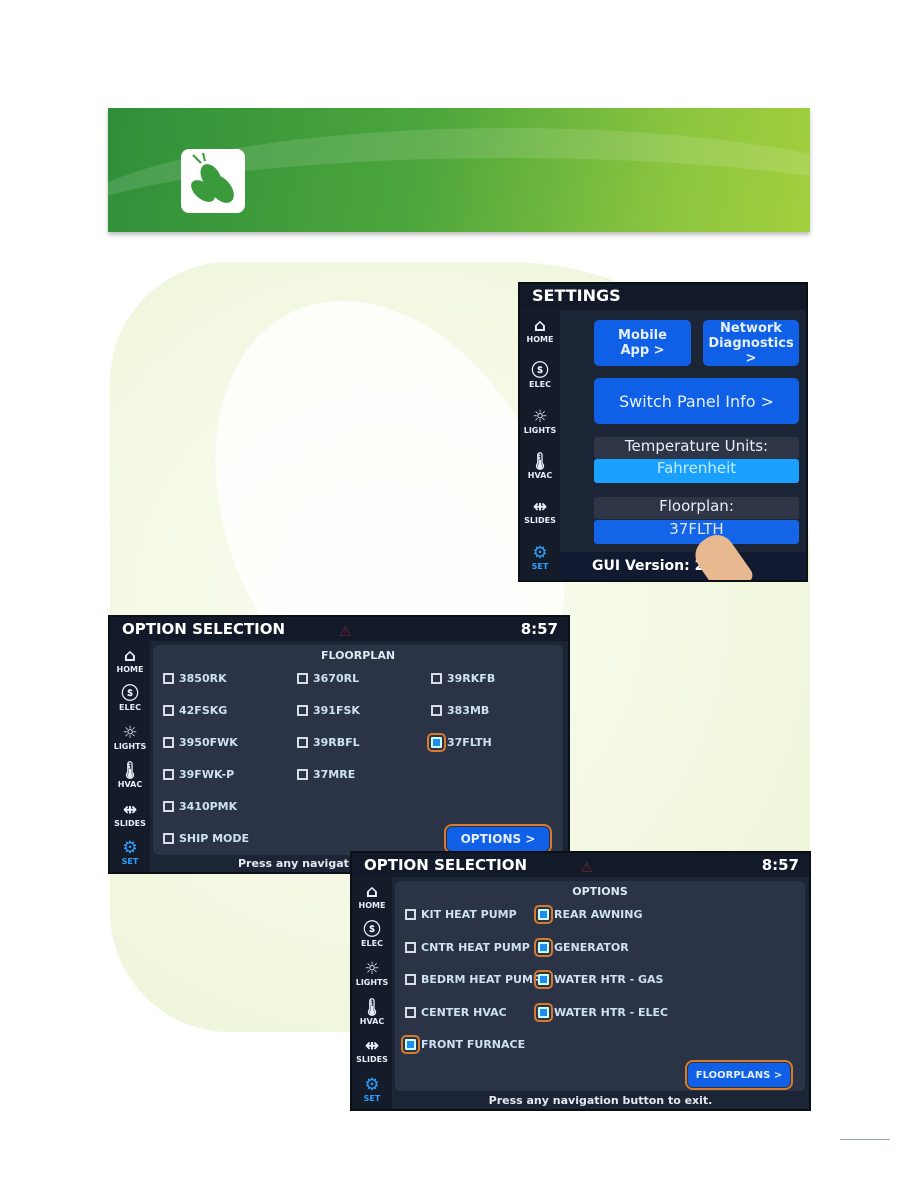 The height and width of the screenshot is (1188, 918). I want to click on option-checkbox: 3950FWK, so click(200, 742).